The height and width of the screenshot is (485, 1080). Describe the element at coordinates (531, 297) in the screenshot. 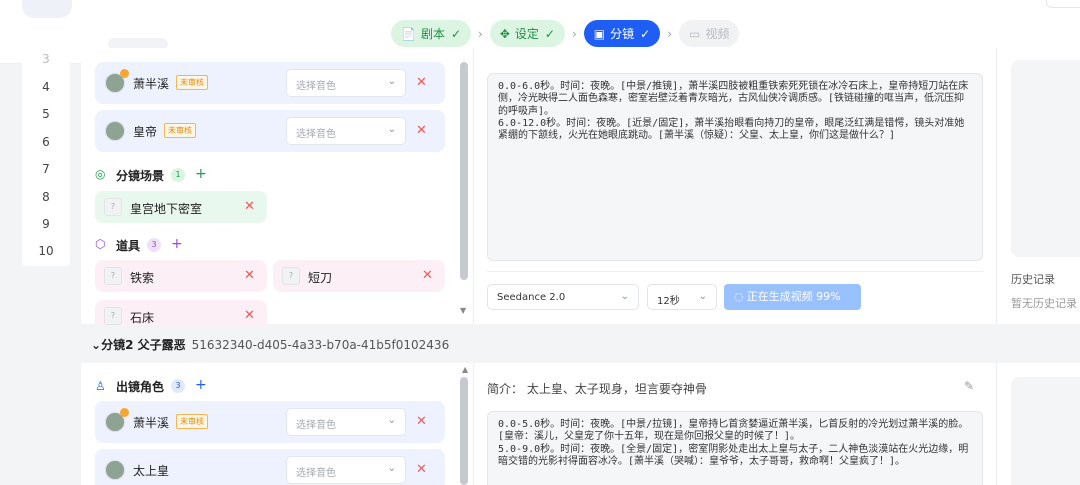

I see `model-value: Seedance 2.0` at that location.